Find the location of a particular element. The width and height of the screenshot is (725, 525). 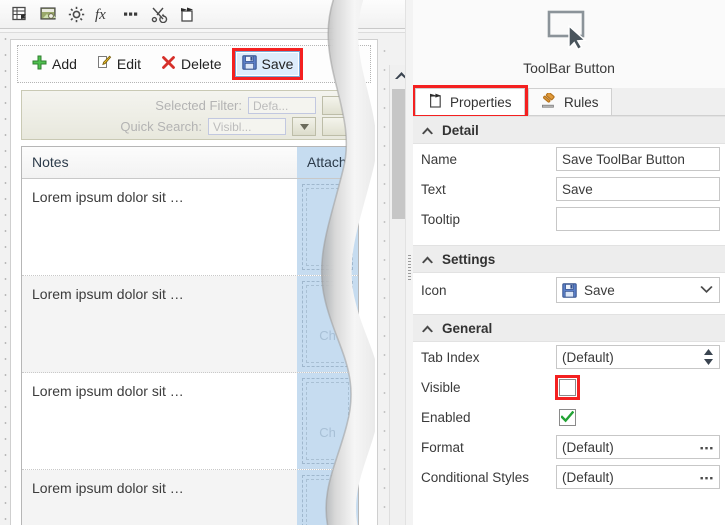

column-header-attachments: Attachm is located at coordinates (327, 162).